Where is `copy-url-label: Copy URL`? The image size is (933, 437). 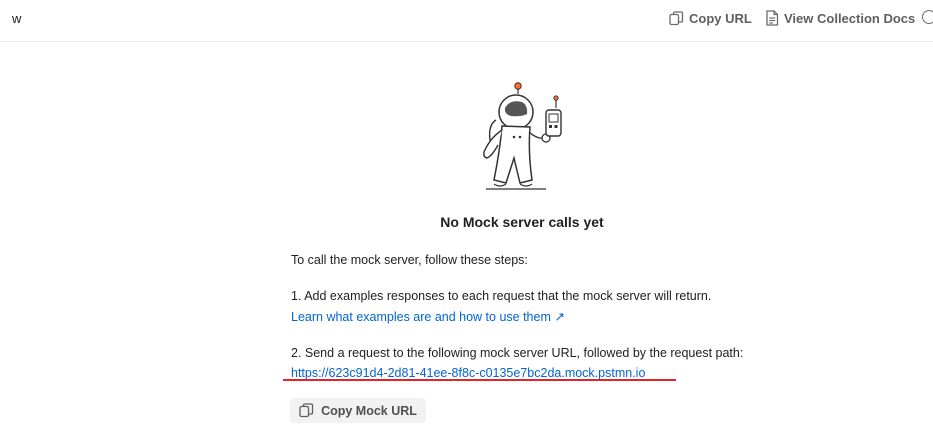
copy-url-label: Copy URL is located at coordinates (720, 18).